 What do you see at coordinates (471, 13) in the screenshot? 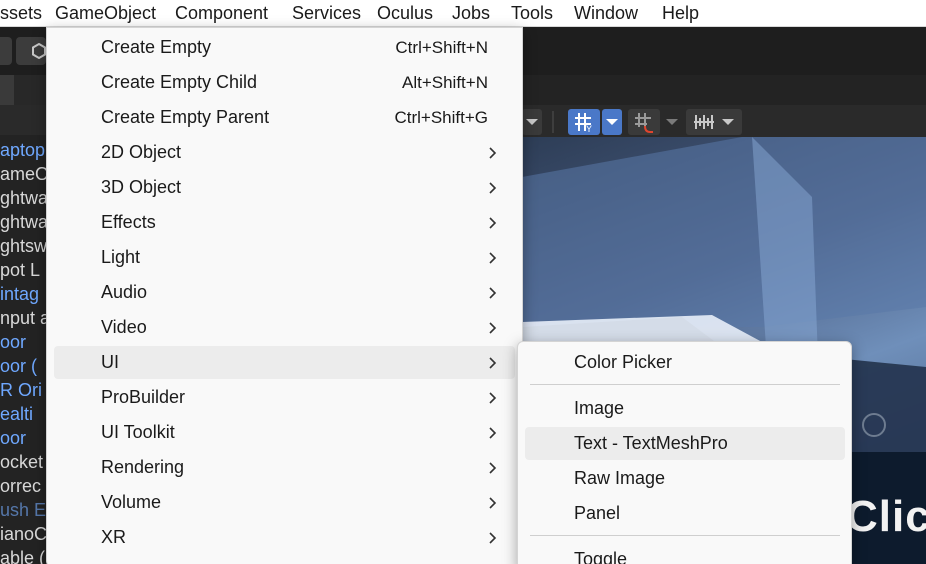
I see `menu-jobs: Jobs` at bounding box center [471, 13].